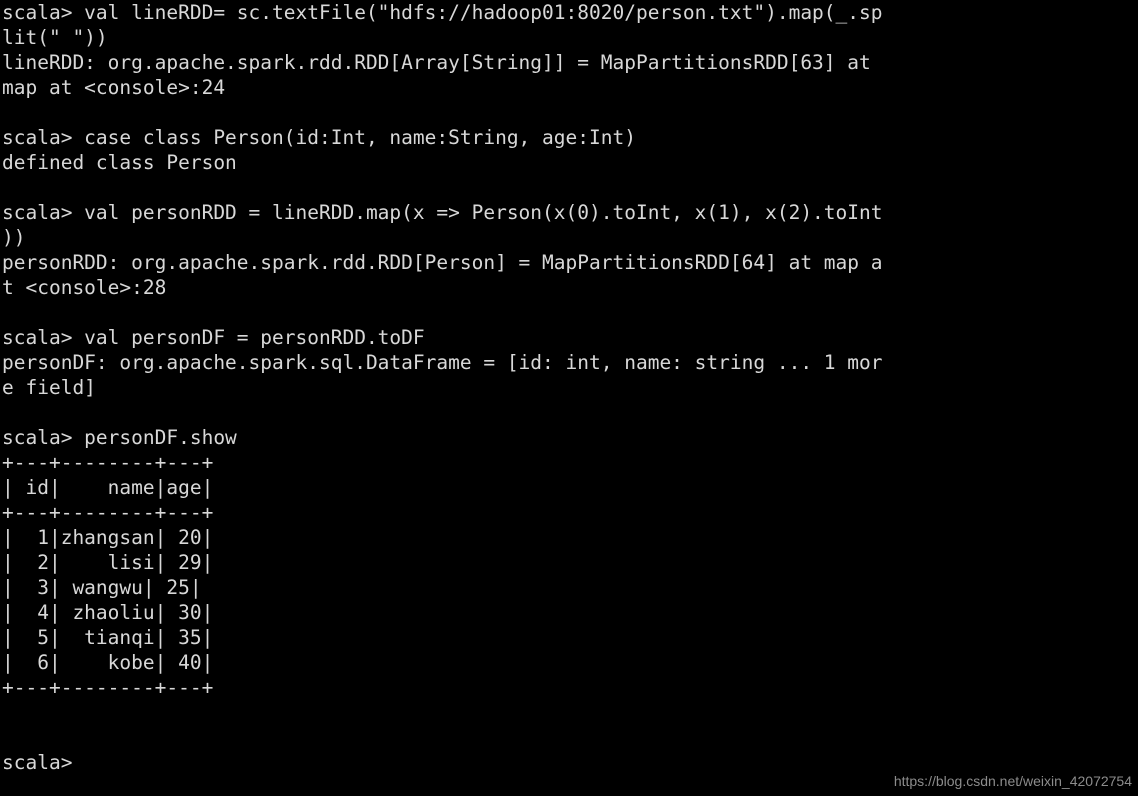 The height and width of the screenshot is (796, 1138). What do you see at coordinates (43, 762) in the screenshot?
I see `terminal-line: scala>` at bounding box center [43, 762].